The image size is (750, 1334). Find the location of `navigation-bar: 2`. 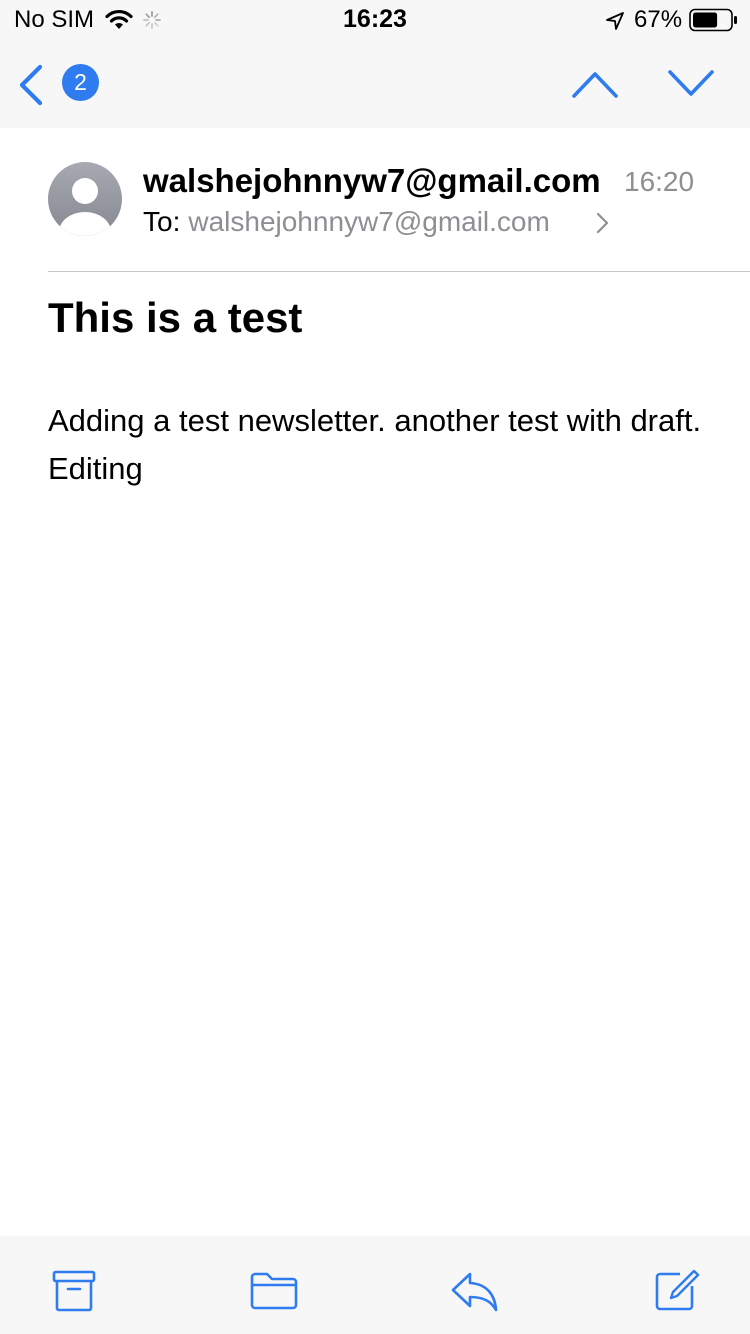

navigation-bar: 2 is located at coordinates (375, 84).